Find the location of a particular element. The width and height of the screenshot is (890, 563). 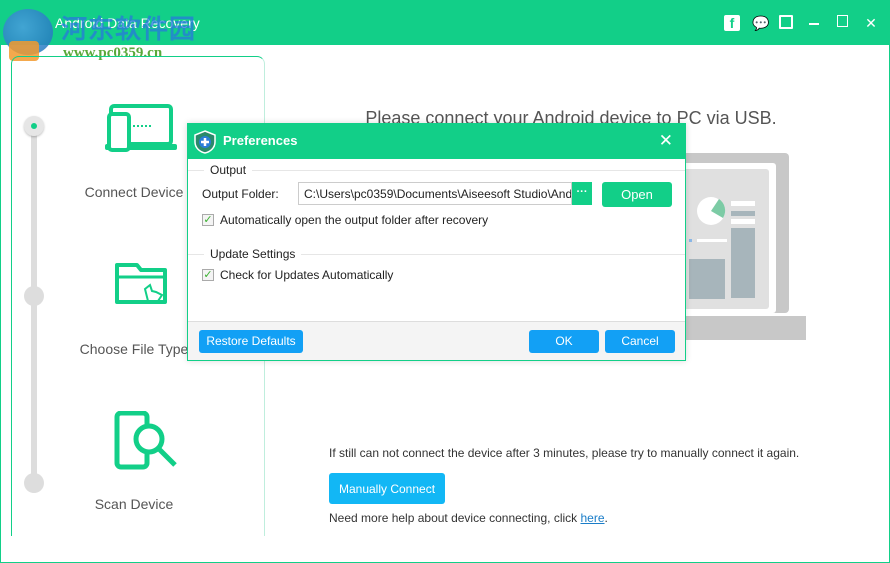

scan-device-icon is located at coordinates (145, 440).